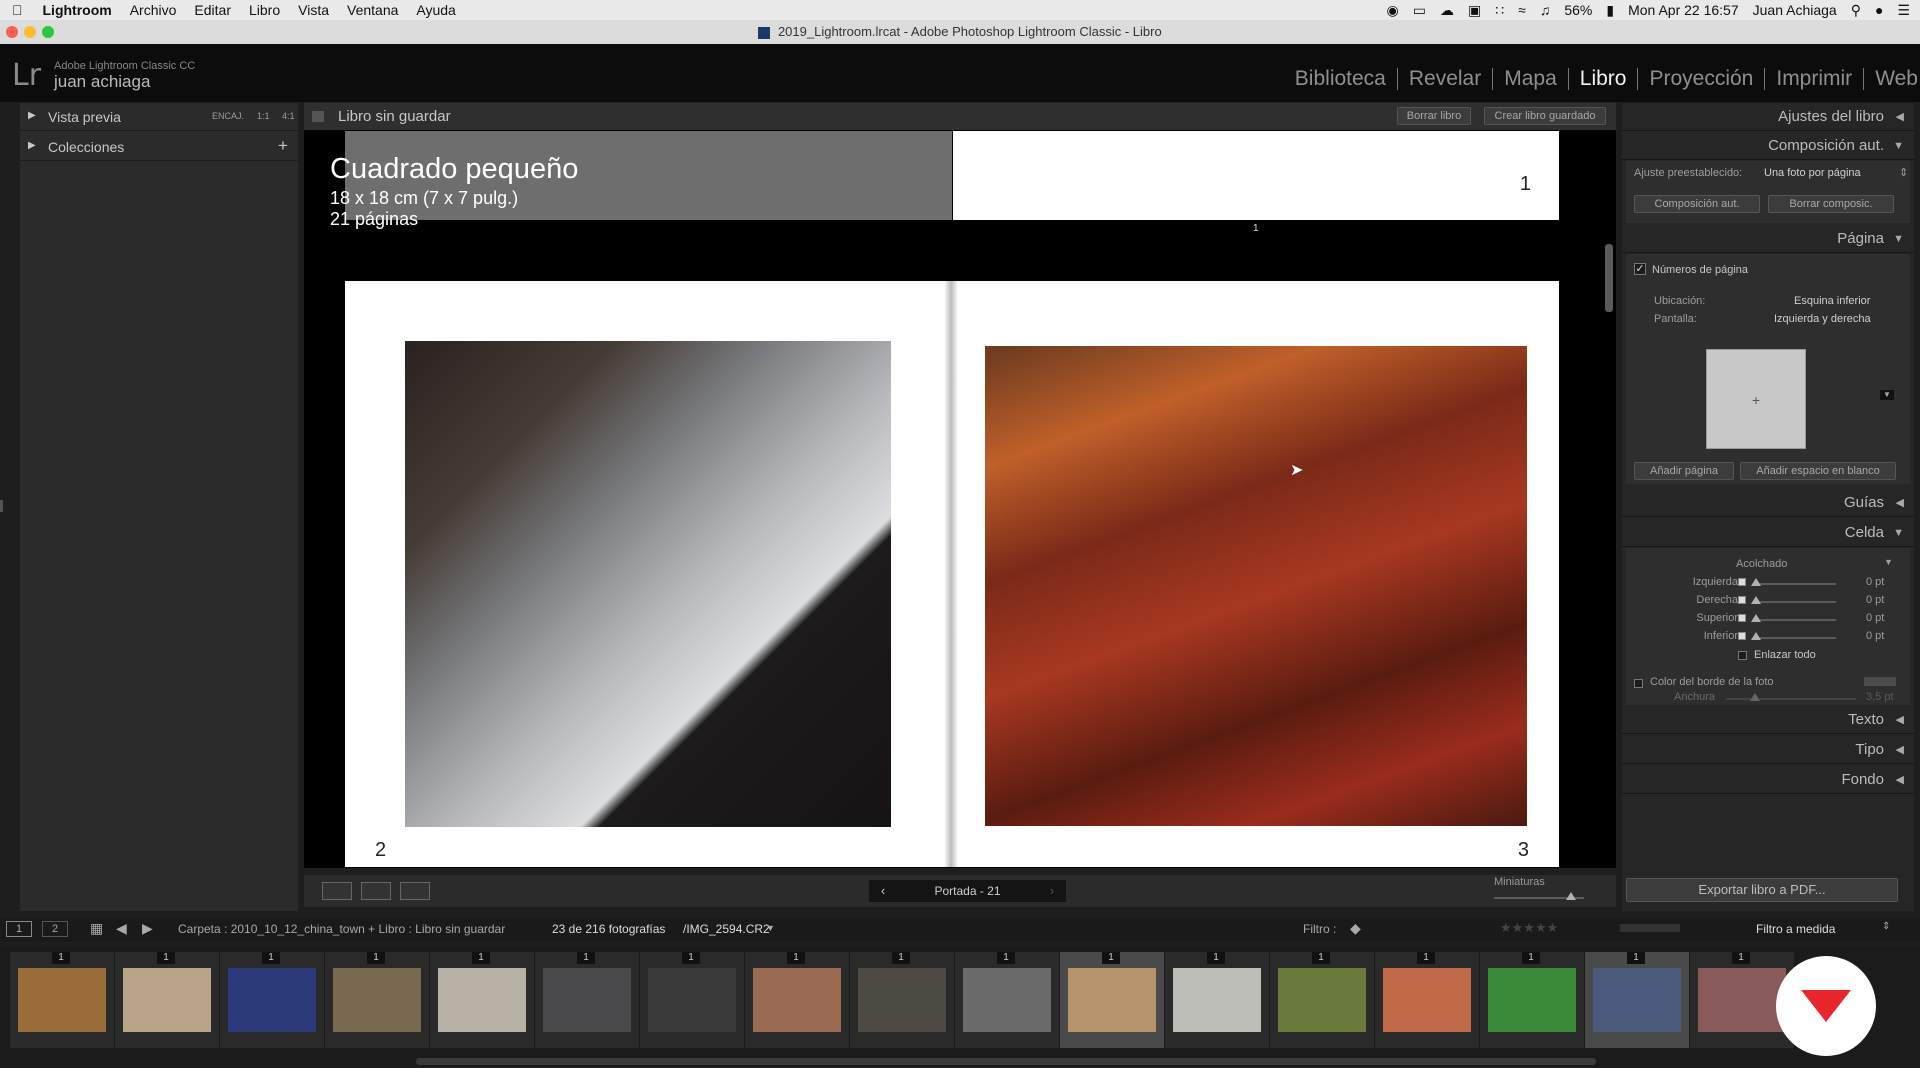 Image resolution: width=1920 pixels, height=1068 pixels. What do you see at coordinates (1446, 79) in the screenshot?
I see `module-revelar: Revelar` at bounding box center [1446, 79].